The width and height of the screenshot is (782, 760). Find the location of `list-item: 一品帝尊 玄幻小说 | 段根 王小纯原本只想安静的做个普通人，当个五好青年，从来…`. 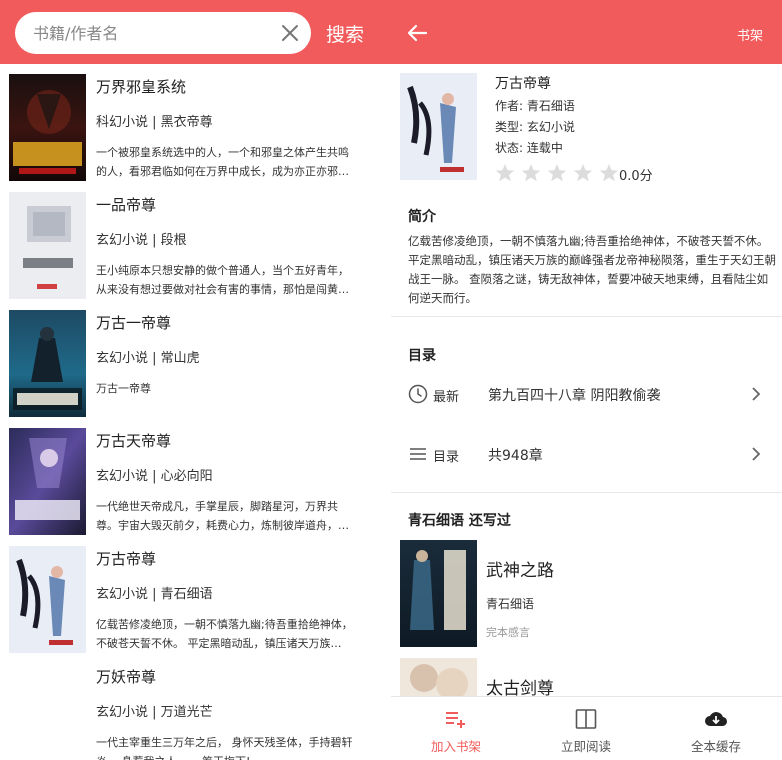

list-item: 一品帝尊 玄幻小说 | 段根 王小纯原本只想安静的做个普通人，当个五好青年，从来… is located at coordinates (195, 241).